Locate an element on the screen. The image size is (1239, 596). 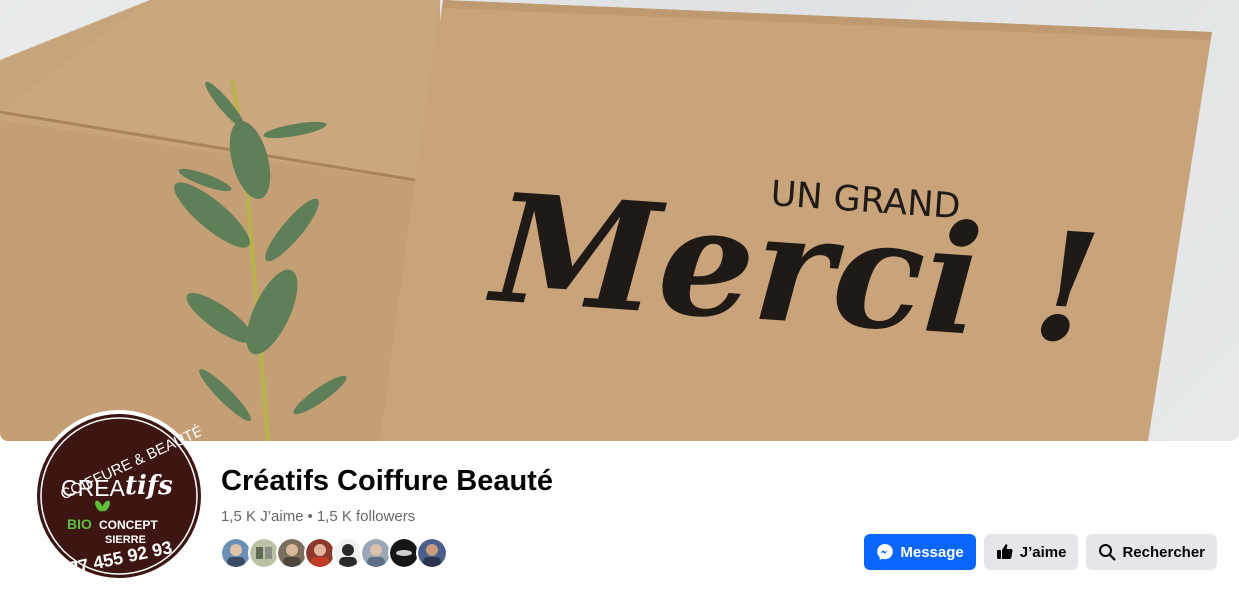
logo-brand-a: CREA is located at coordinates (93, 488).